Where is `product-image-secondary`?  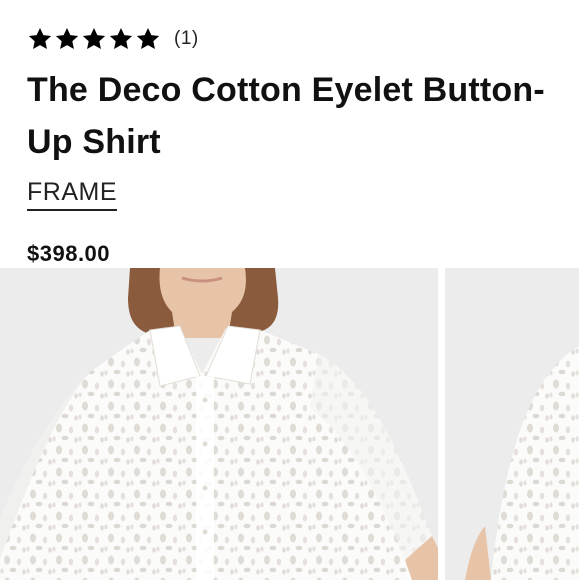 product-image-secondary is located at coordinates (512, 424).